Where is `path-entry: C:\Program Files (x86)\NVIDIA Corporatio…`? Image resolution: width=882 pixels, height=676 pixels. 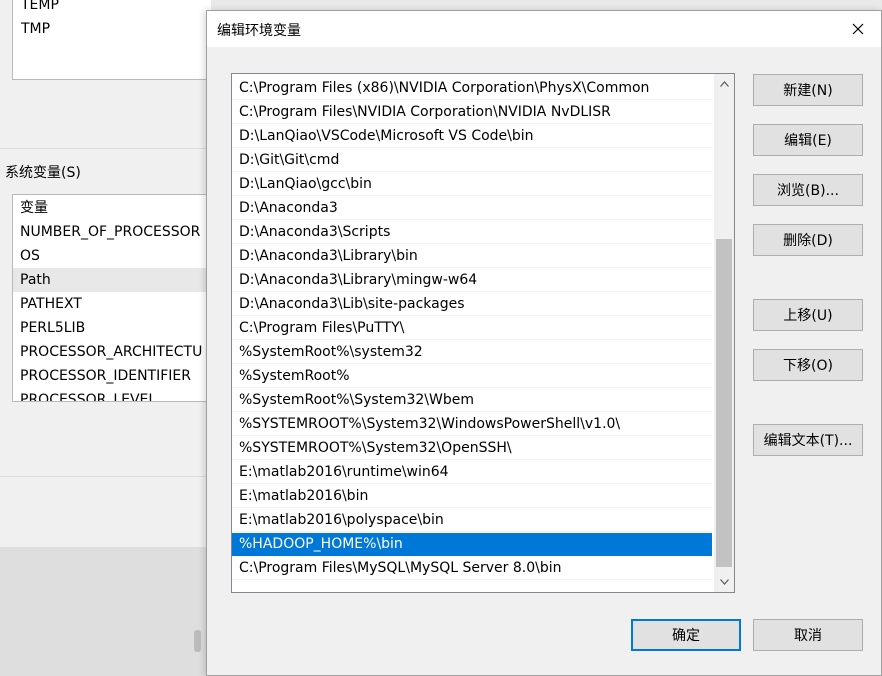 path-entry: C:\Program Files (x86)\NVIDIA Corporatio… is located at coordinates (472, 88).